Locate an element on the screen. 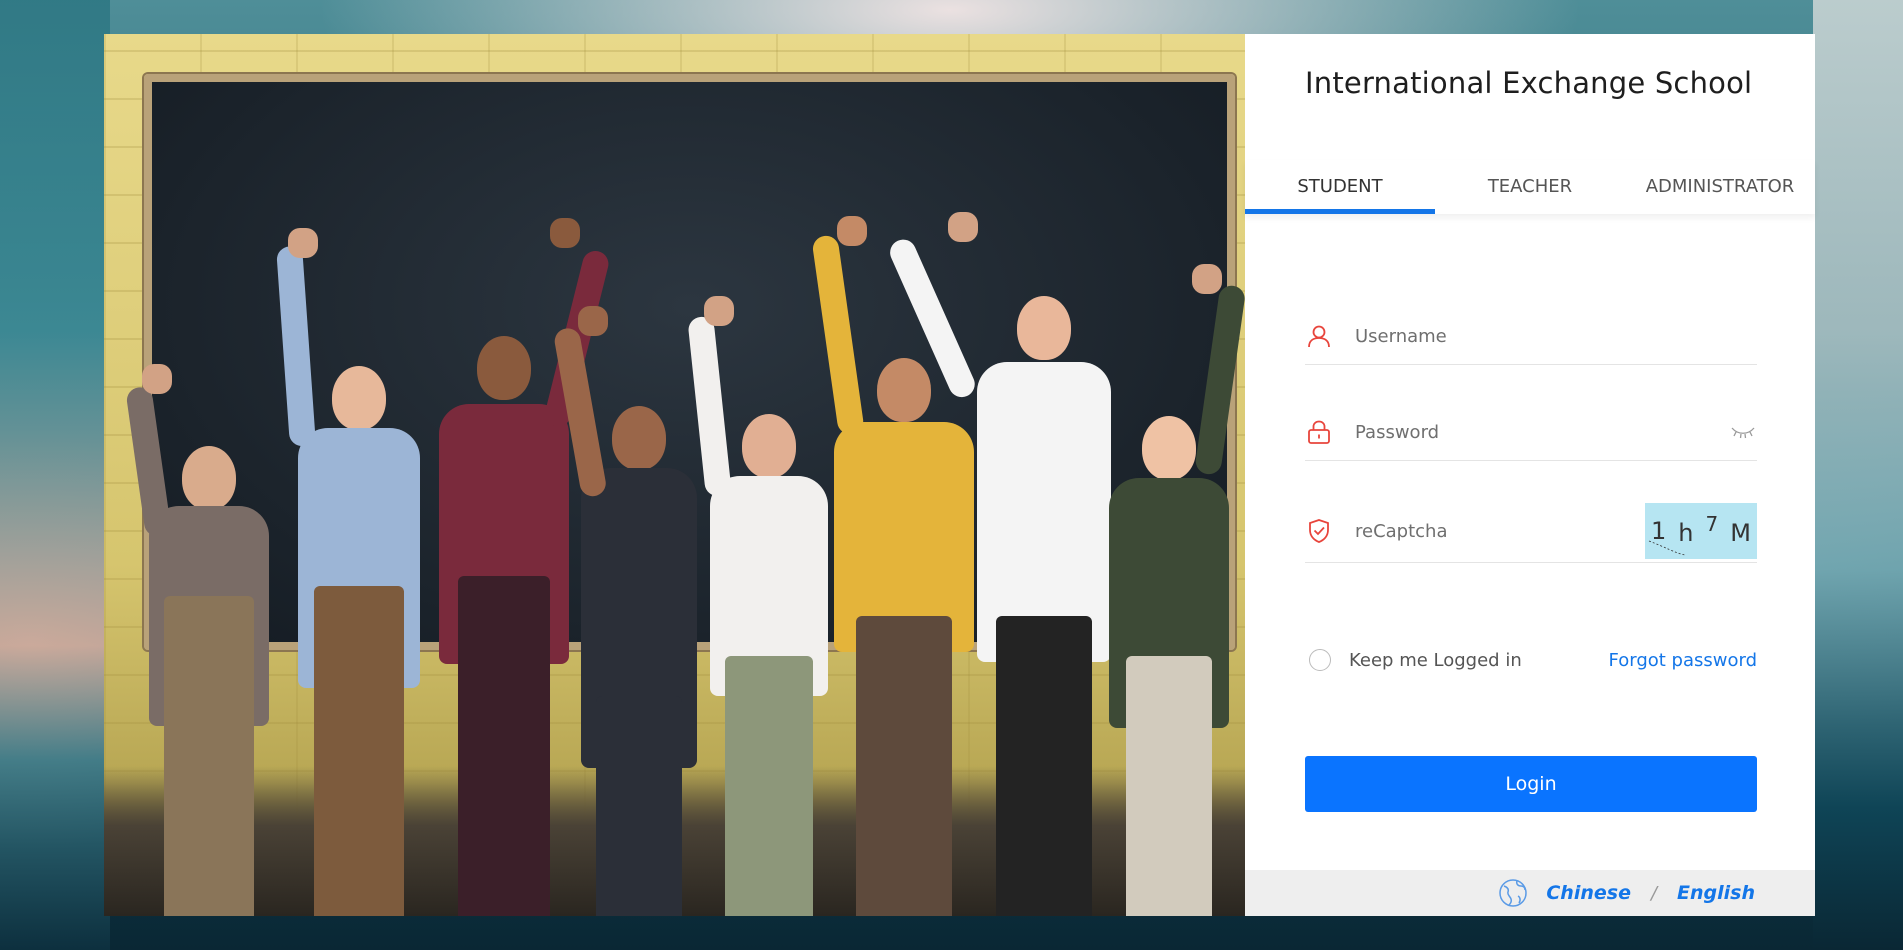  language-chinese: Chinese is located at coordinates (1588, 893).